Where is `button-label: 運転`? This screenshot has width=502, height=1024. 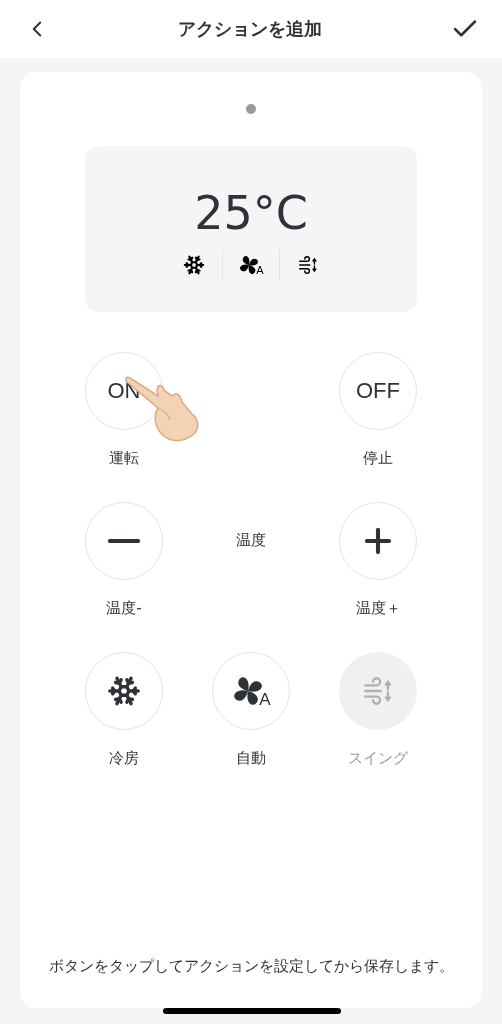
button-label: 運転 is located at coordinates (124, 458).